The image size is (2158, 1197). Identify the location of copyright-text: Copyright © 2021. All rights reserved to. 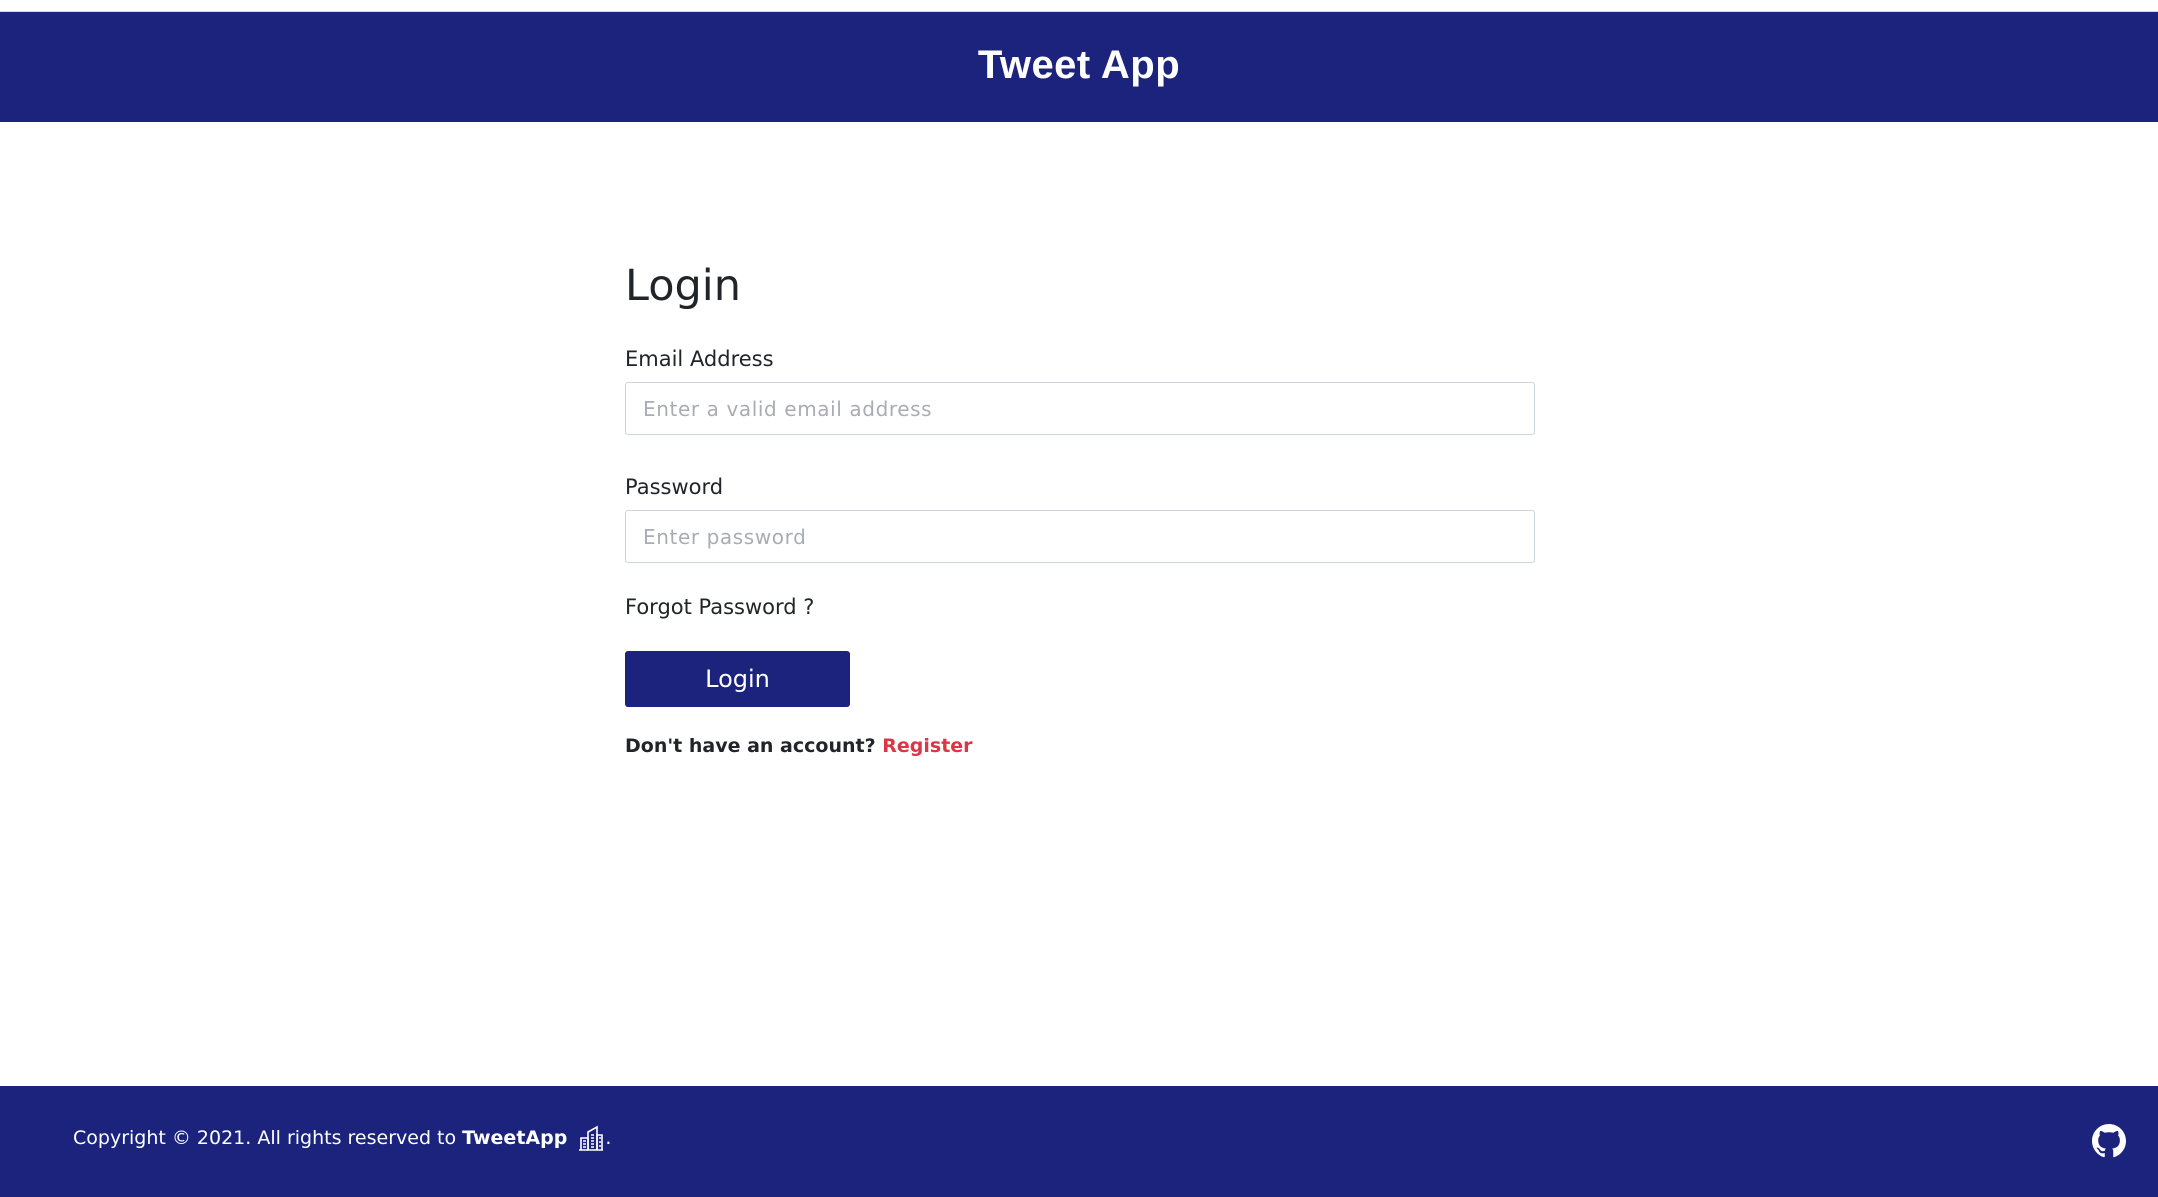
(265, 1138).